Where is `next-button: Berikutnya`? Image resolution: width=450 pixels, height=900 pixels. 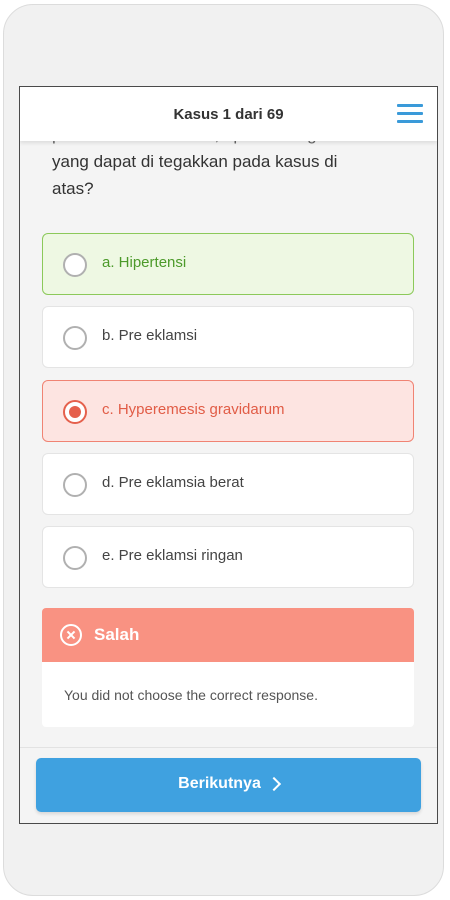 next-button: Berikutnya is located at coordinates (228, 785).